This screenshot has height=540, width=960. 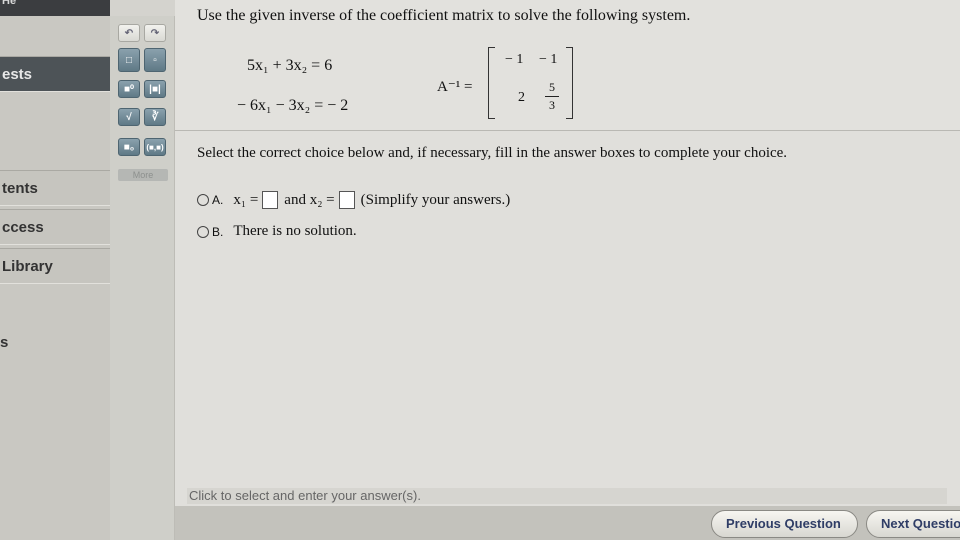 I want to click on sidebar-item-label: ccess, so click(x=23, y=227).